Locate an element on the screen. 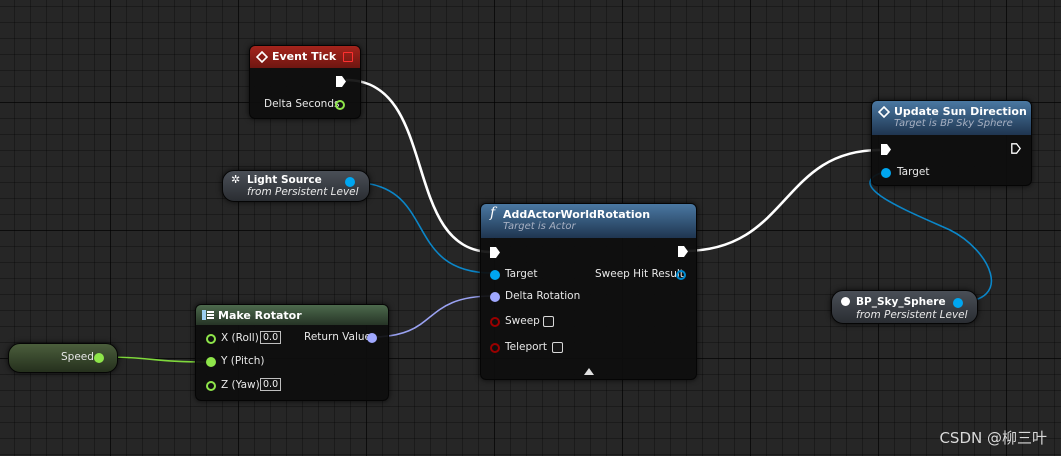 This screenshot has width=1061, height=456. return-value-pin is located at coordinates (372, 338).